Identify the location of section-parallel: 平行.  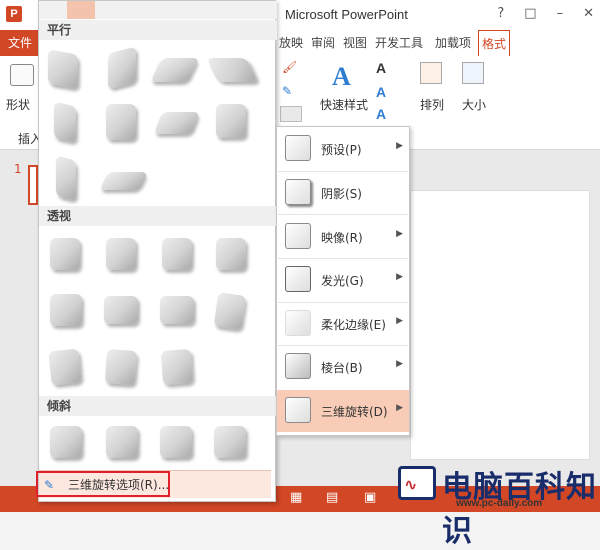
(158, 30).